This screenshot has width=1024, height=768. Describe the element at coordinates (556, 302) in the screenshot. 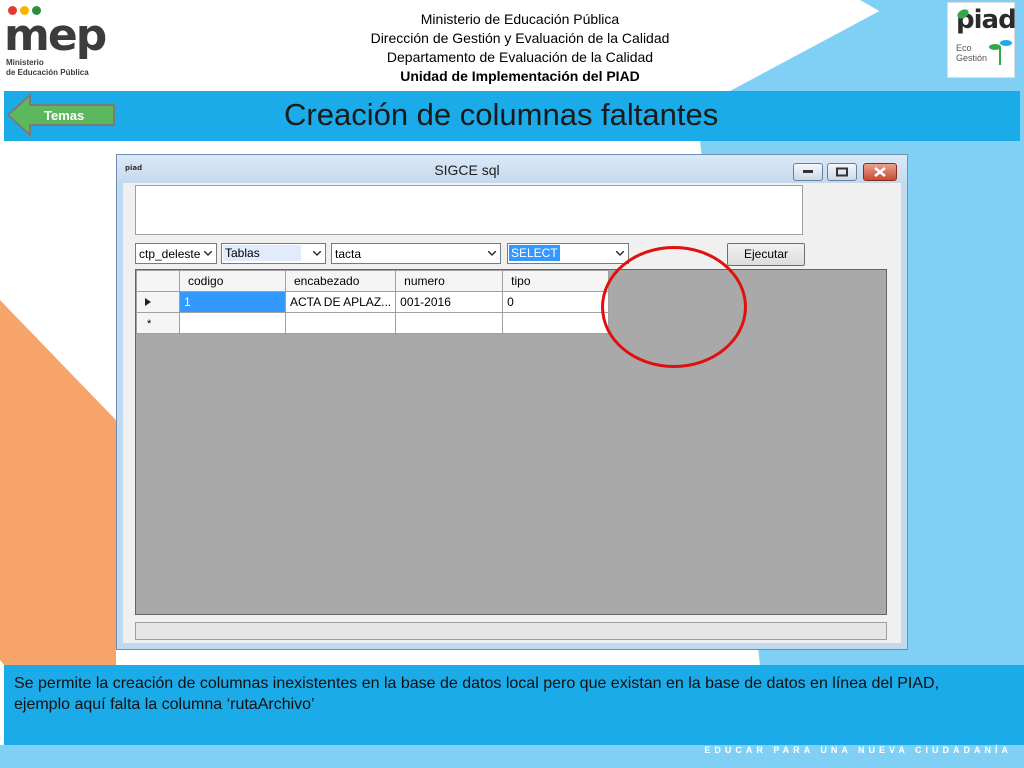

I see `cell-tipo: 0` at that location.